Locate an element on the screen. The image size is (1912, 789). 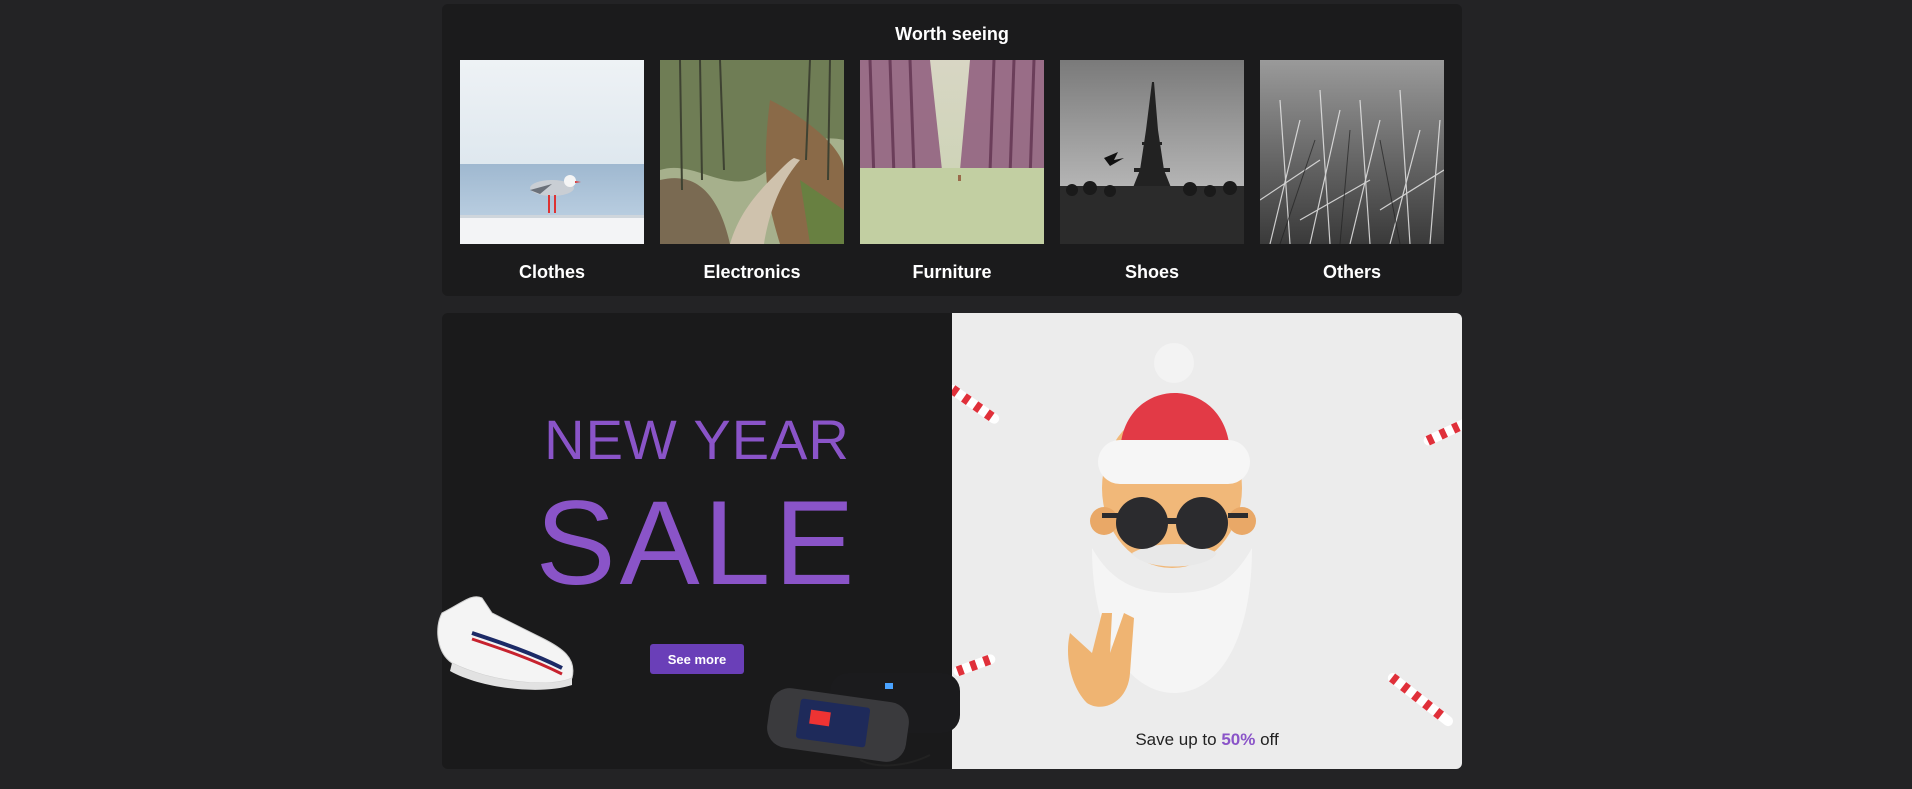
category-label: Clothes is located at coordinates (552, 272).